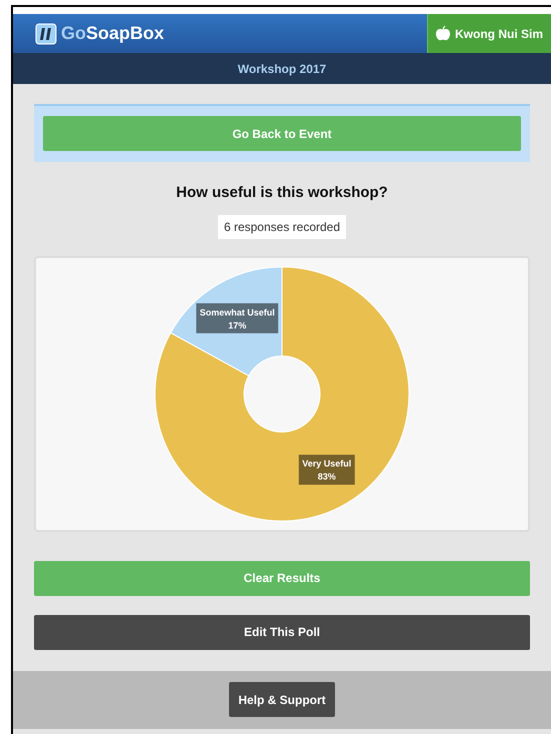 The width and height of the screenshot is (551, 734). What do you see at coordinates (282, 193) in the screenshot?
I see `poll-question: How useful is this workshop?` at bounding box center [282, 193].